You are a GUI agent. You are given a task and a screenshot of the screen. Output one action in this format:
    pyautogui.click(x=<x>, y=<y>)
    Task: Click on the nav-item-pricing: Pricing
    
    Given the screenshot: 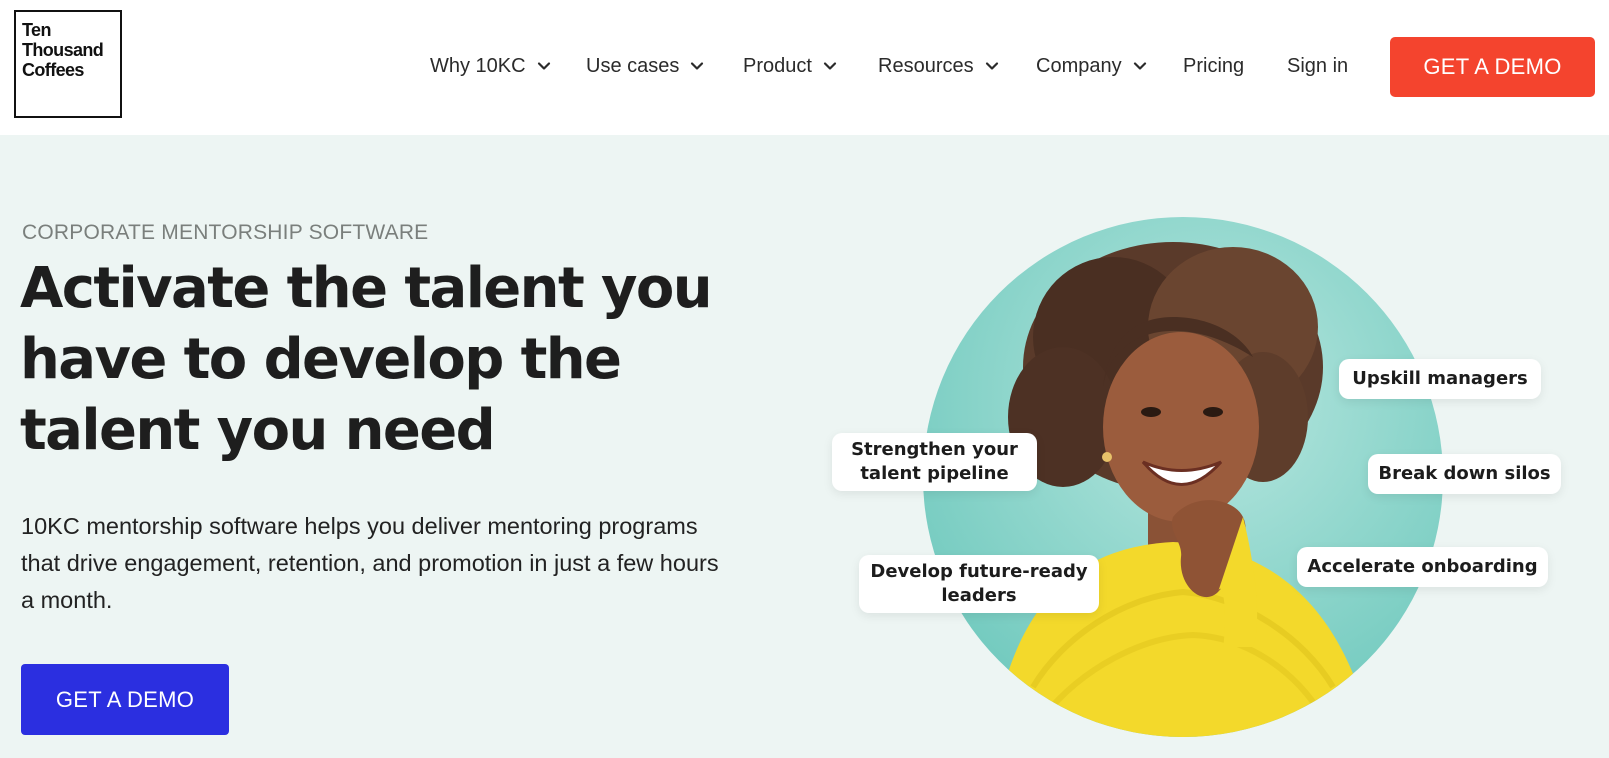 What is the action you would take?
    pyautogui.click(x=1213, y=66)
    